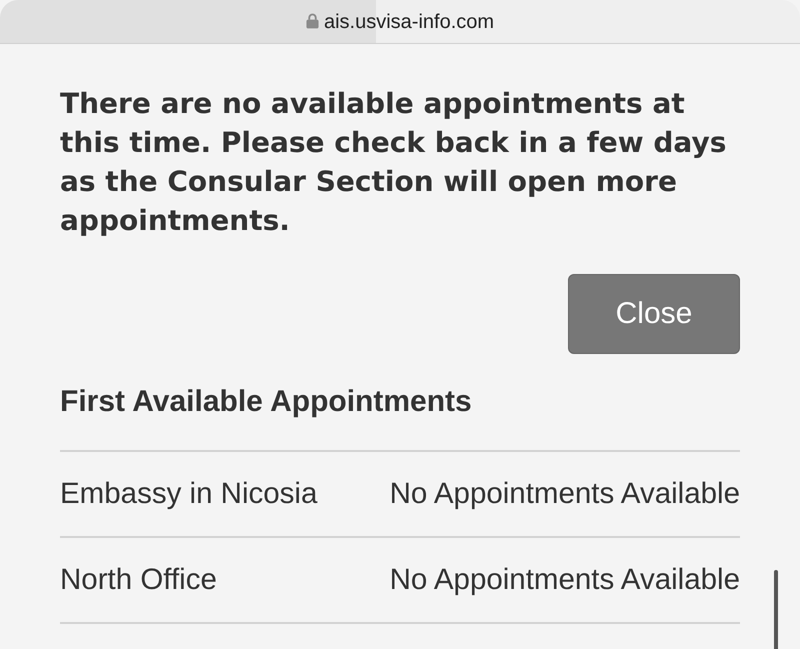 Image resolution: width=800 pixels, height=649 pixels. What do you see at coordinates (189, 494) in the screenshot?
I see `location-name: Embassy in Nicosia` at bounding box center [189, 494].